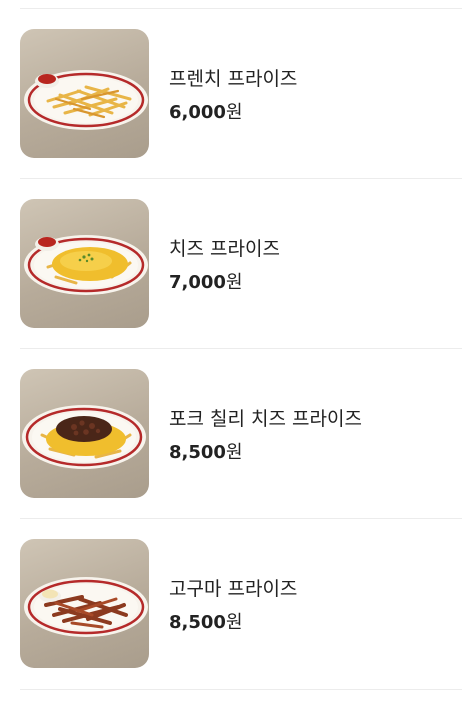 The image size is (466, 709). I want to click on menu-item-price: 6,000원, so click(206, 111).